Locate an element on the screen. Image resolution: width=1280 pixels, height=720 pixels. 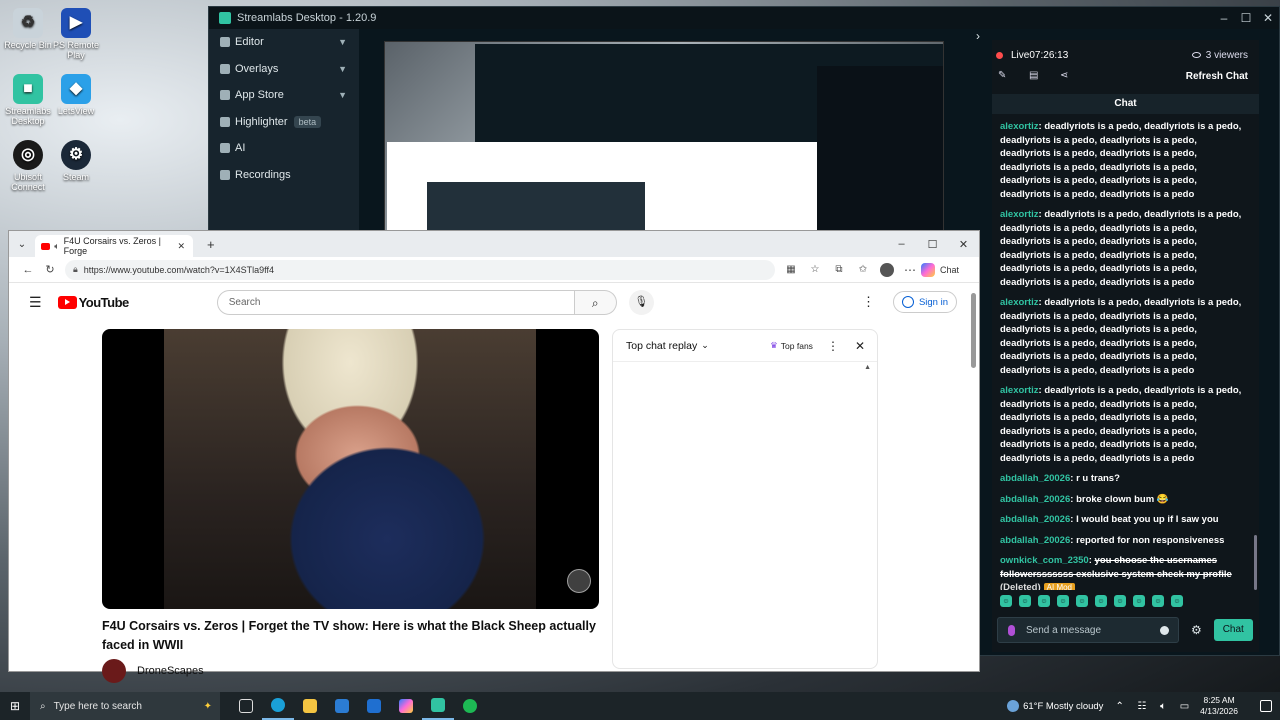
desktop-icon-letsview: ◆ LetsView is located at coordinates (76, 95).